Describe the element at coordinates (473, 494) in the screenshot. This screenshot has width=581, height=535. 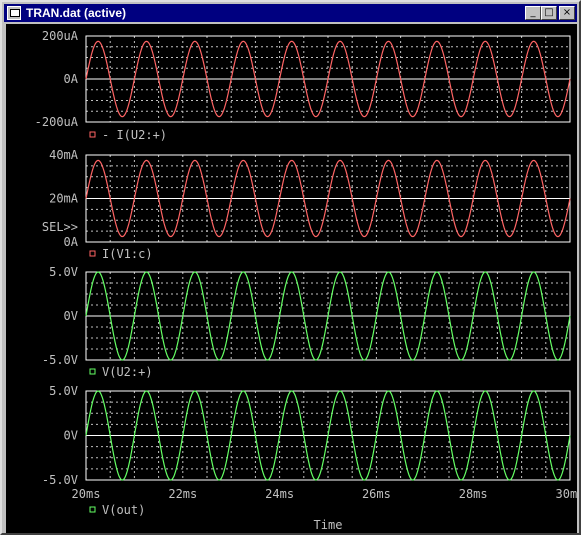
I see `x-tick-label: 28ms` at that location.